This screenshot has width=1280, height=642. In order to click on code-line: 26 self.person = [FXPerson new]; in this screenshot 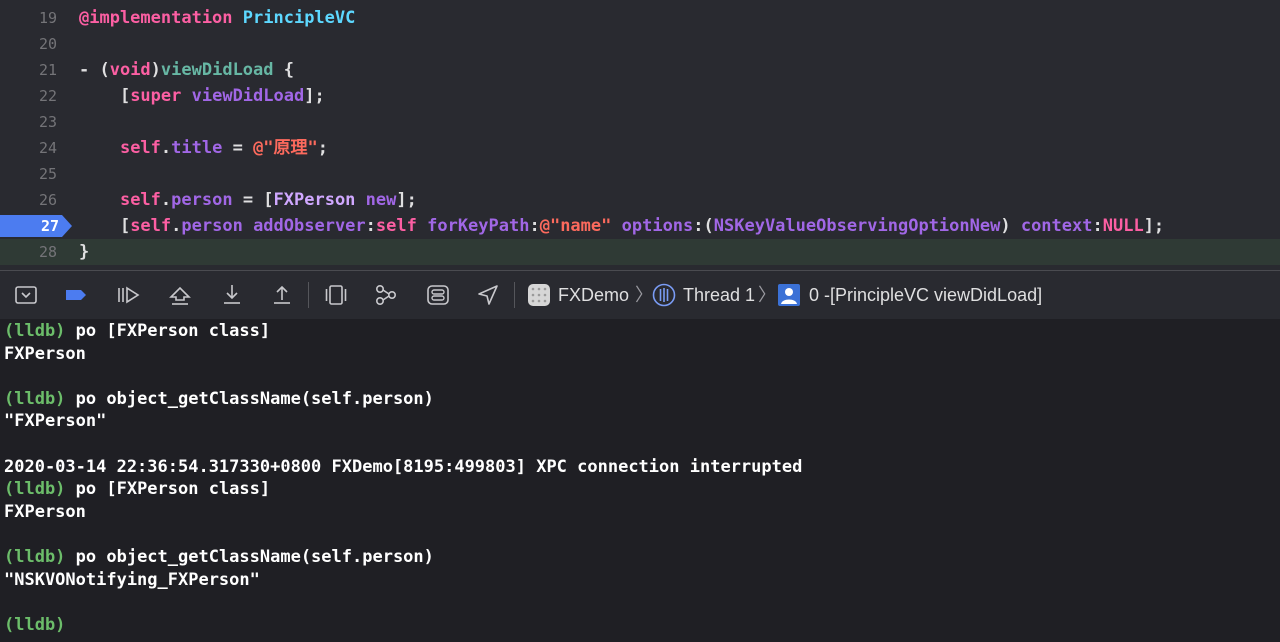, I will do `click(640, 200)`.